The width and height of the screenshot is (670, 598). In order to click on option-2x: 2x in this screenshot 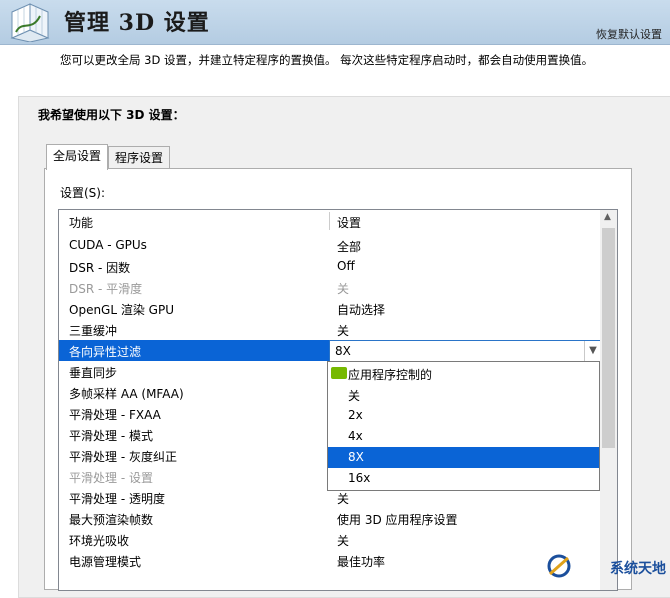, I will do `click(463, 415)`.